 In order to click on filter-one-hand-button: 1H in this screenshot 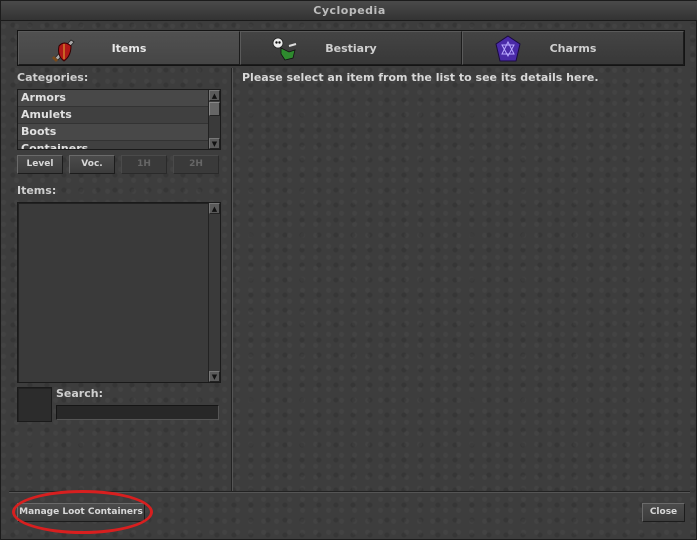, I will do `click(144, 164)`.